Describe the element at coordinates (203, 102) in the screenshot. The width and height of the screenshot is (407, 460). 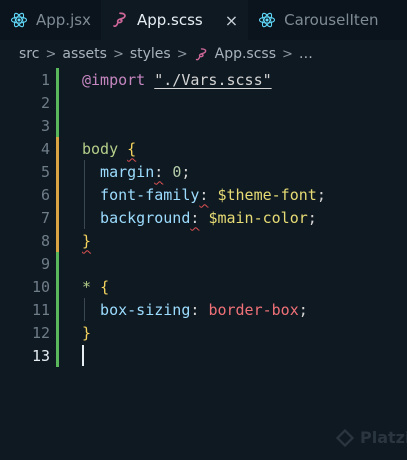
I see `code-line: 2` at that location.